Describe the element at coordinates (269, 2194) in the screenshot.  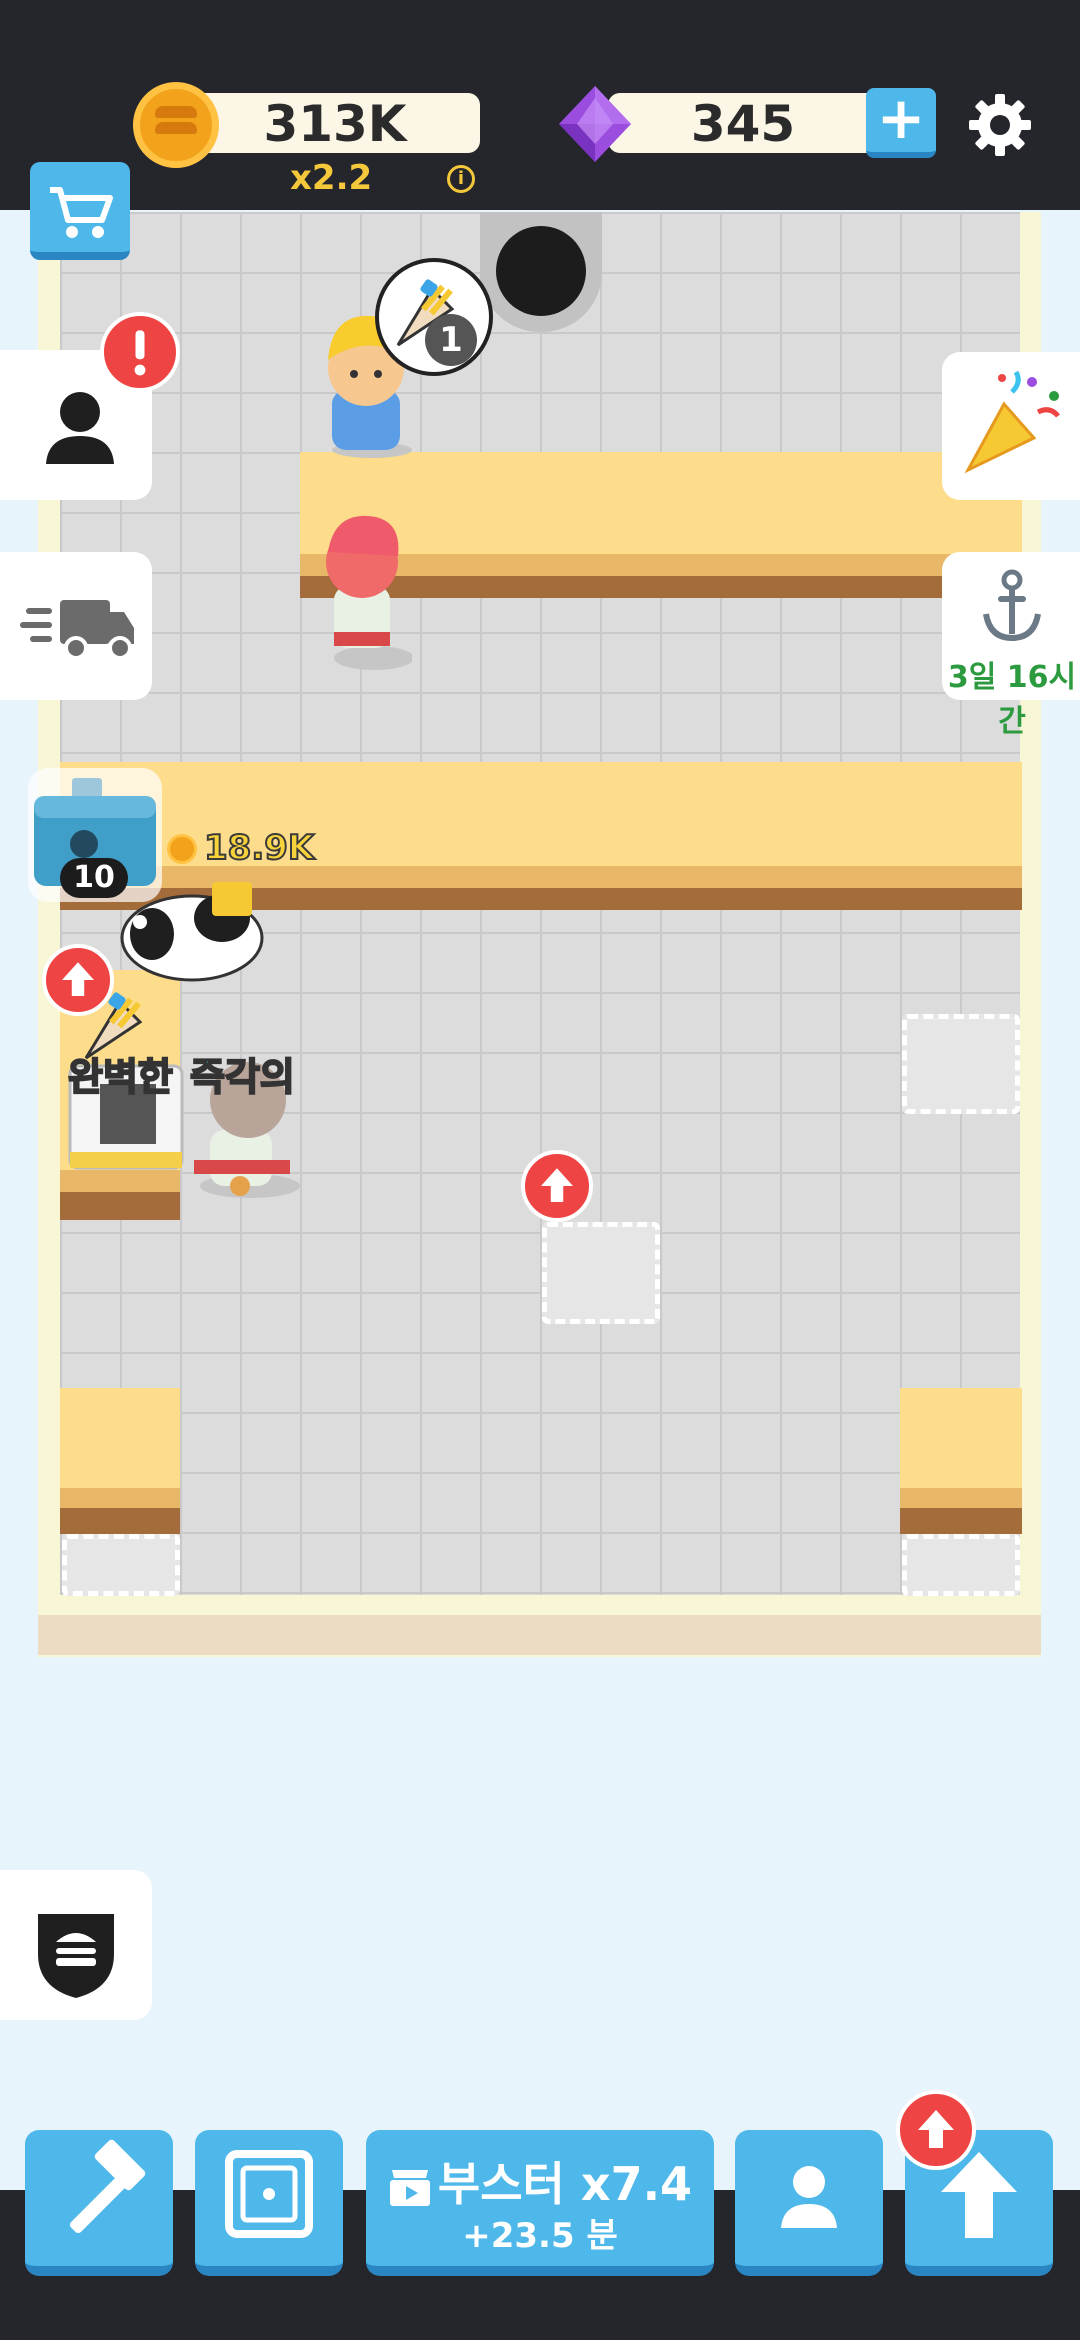
I see `safe-icon` at that location.